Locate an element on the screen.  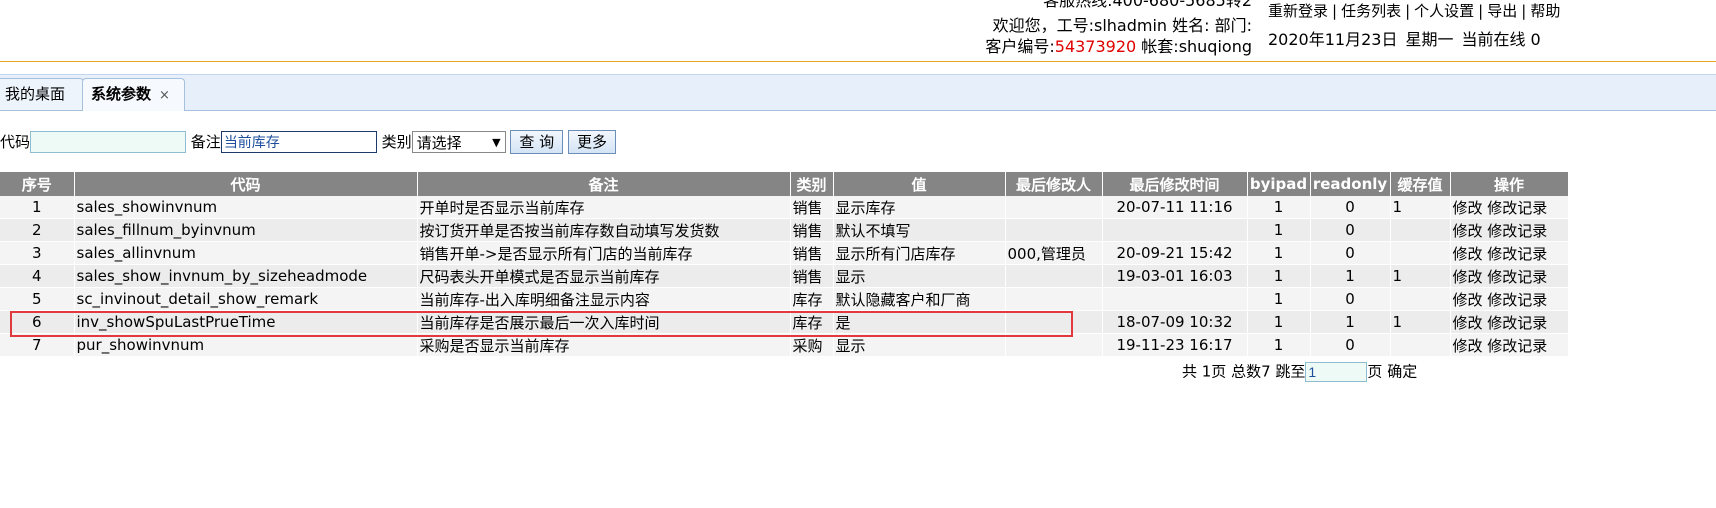
relogin-link: 重新登录 is located at coordinates (1298, 11).